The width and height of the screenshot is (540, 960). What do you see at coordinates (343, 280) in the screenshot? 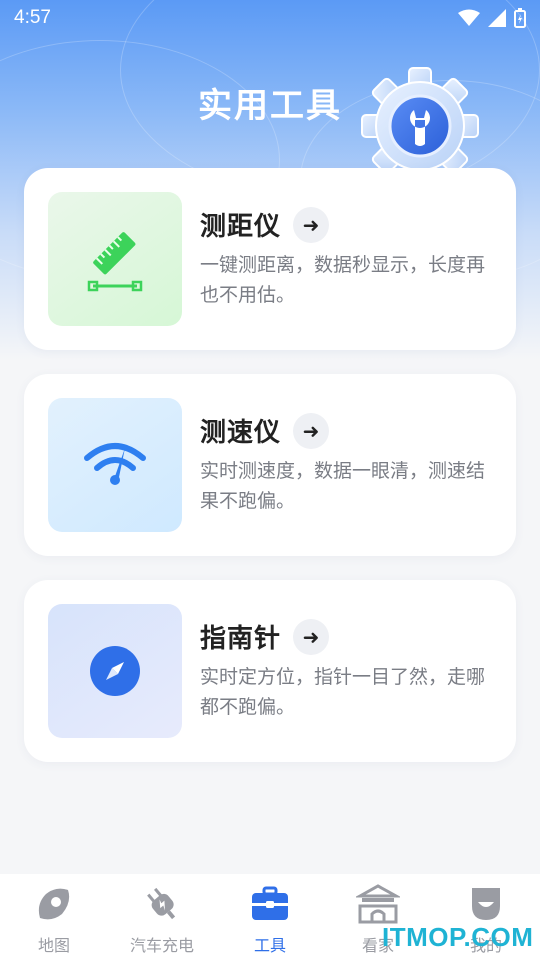
I see `tool-description: 一键测距离，数据秒显示，长度再也不用估。` at bounding box center [343, 280].